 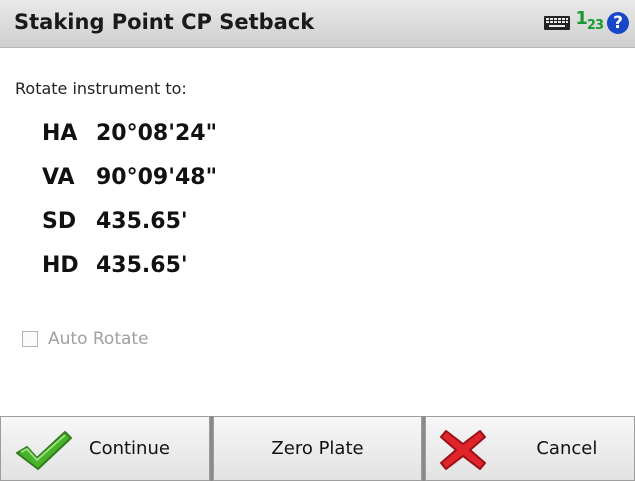 What do you see at coordinates (60, 265) in the screenshot?
I see `readout-label: HD` at bounding box center [60, 265].